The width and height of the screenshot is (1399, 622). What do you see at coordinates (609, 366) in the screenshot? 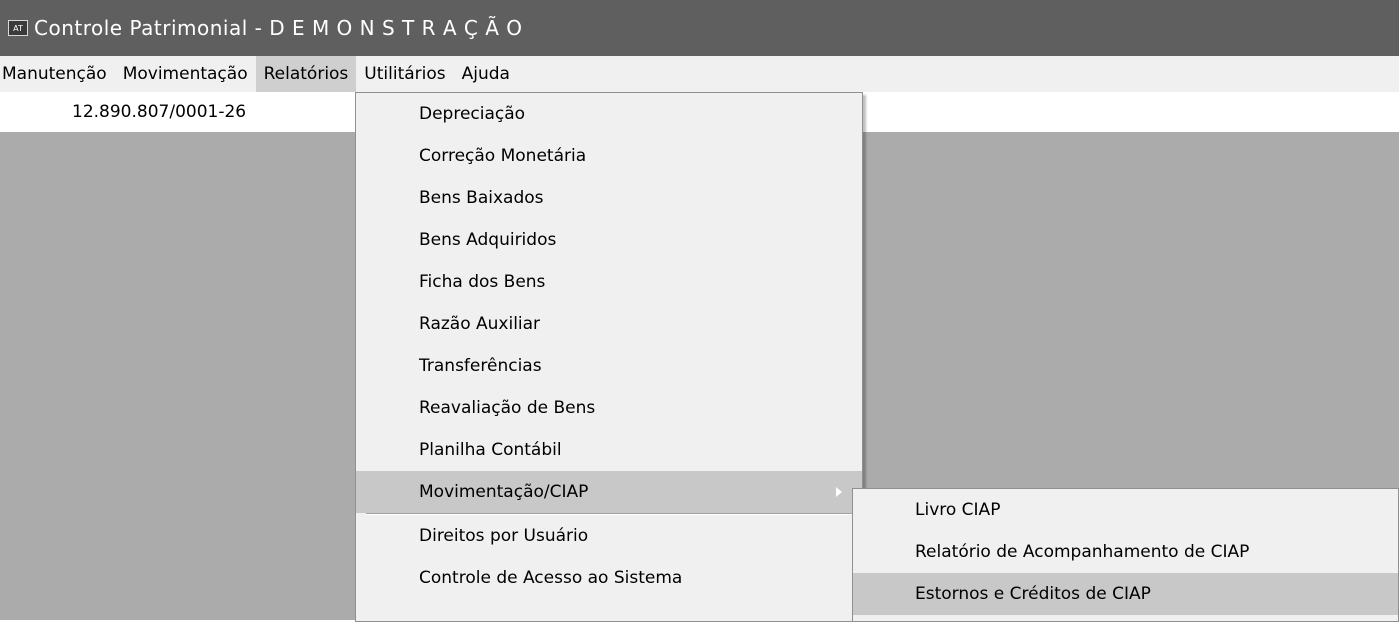
I see `menu-item-transferencias: Transferências` at bounding box center [609, 366].